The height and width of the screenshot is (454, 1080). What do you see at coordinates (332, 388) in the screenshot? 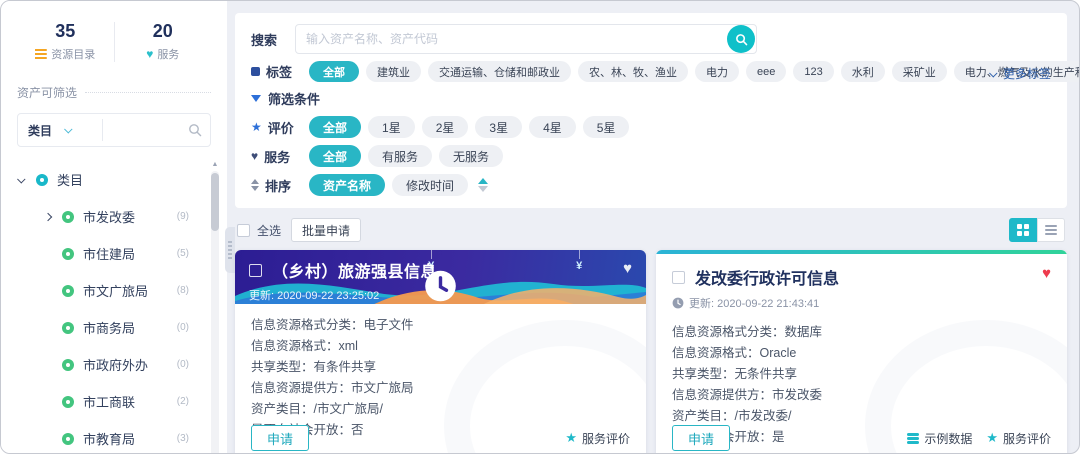
I see `card-field: 信息资源提供方：市文广旅局` at bounding box center [332, 388].